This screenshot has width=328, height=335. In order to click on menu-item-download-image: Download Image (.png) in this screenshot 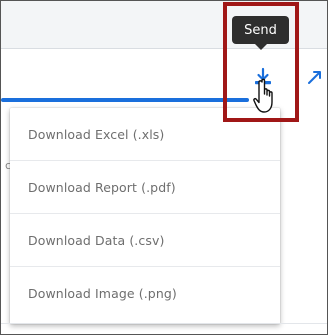, I will do `click(145, 293)`.